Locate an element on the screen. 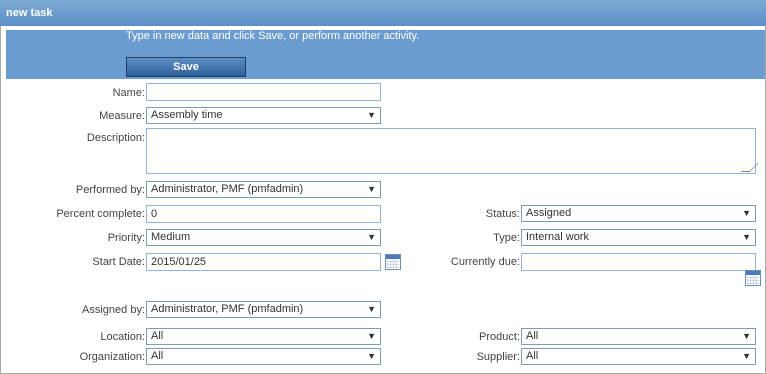 This screenshot has height=374, width=766. status-value: Assigned is located at coordinates (549, 213).